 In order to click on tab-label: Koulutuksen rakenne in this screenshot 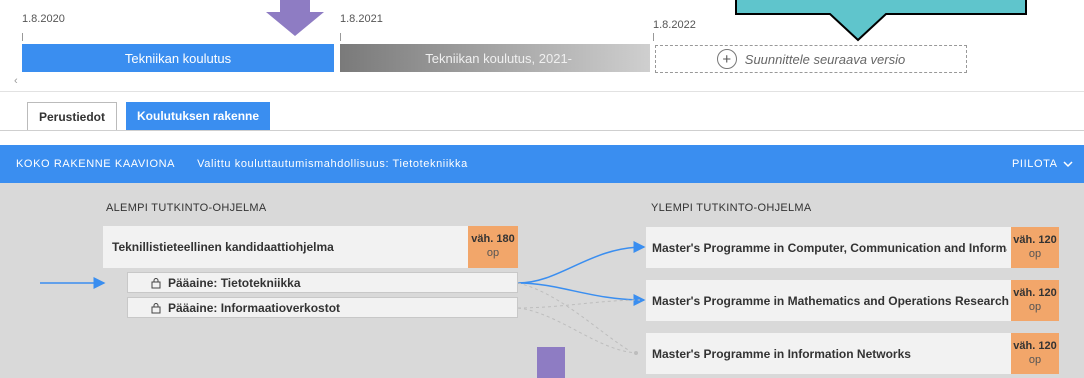, I will do `click(198, 116)`.